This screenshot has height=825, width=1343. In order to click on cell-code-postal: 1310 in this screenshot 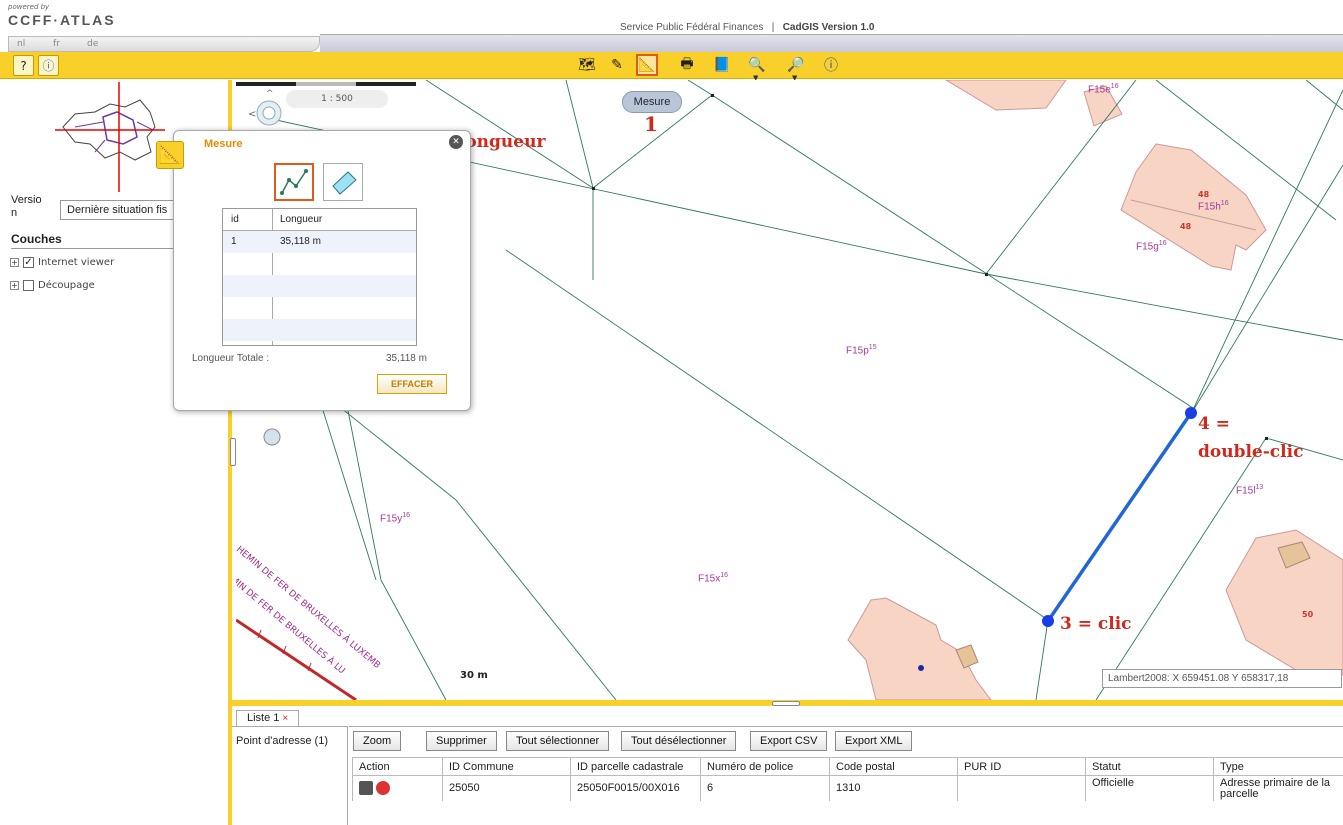, I will do `click(893, 788)`.